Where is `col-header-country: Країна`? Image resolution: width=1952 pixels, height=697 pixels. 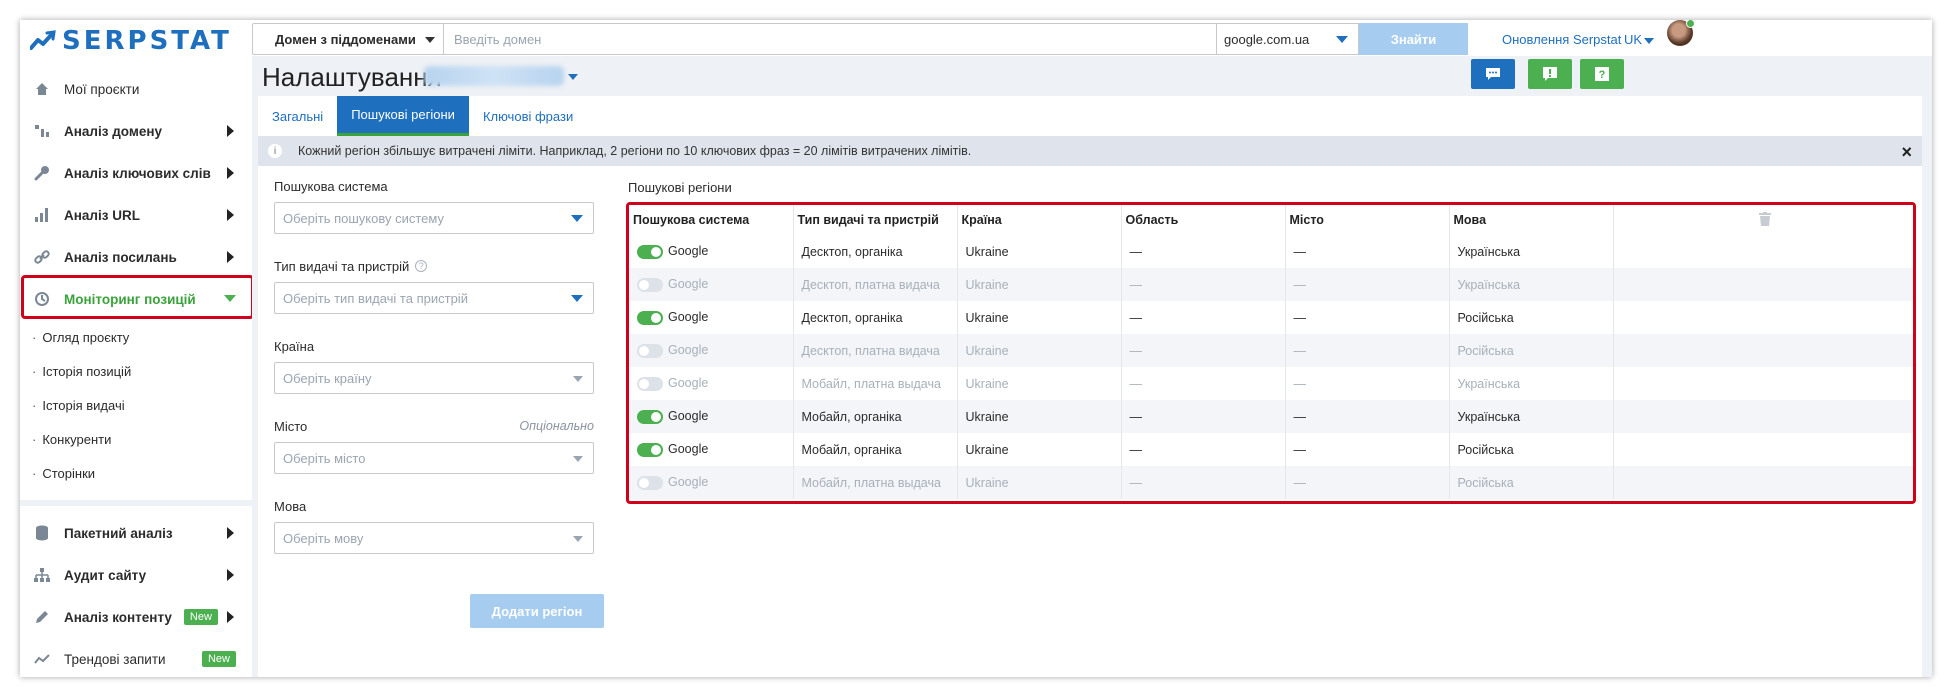
col-header-country: Країна is located at coordinates (1039, 220).